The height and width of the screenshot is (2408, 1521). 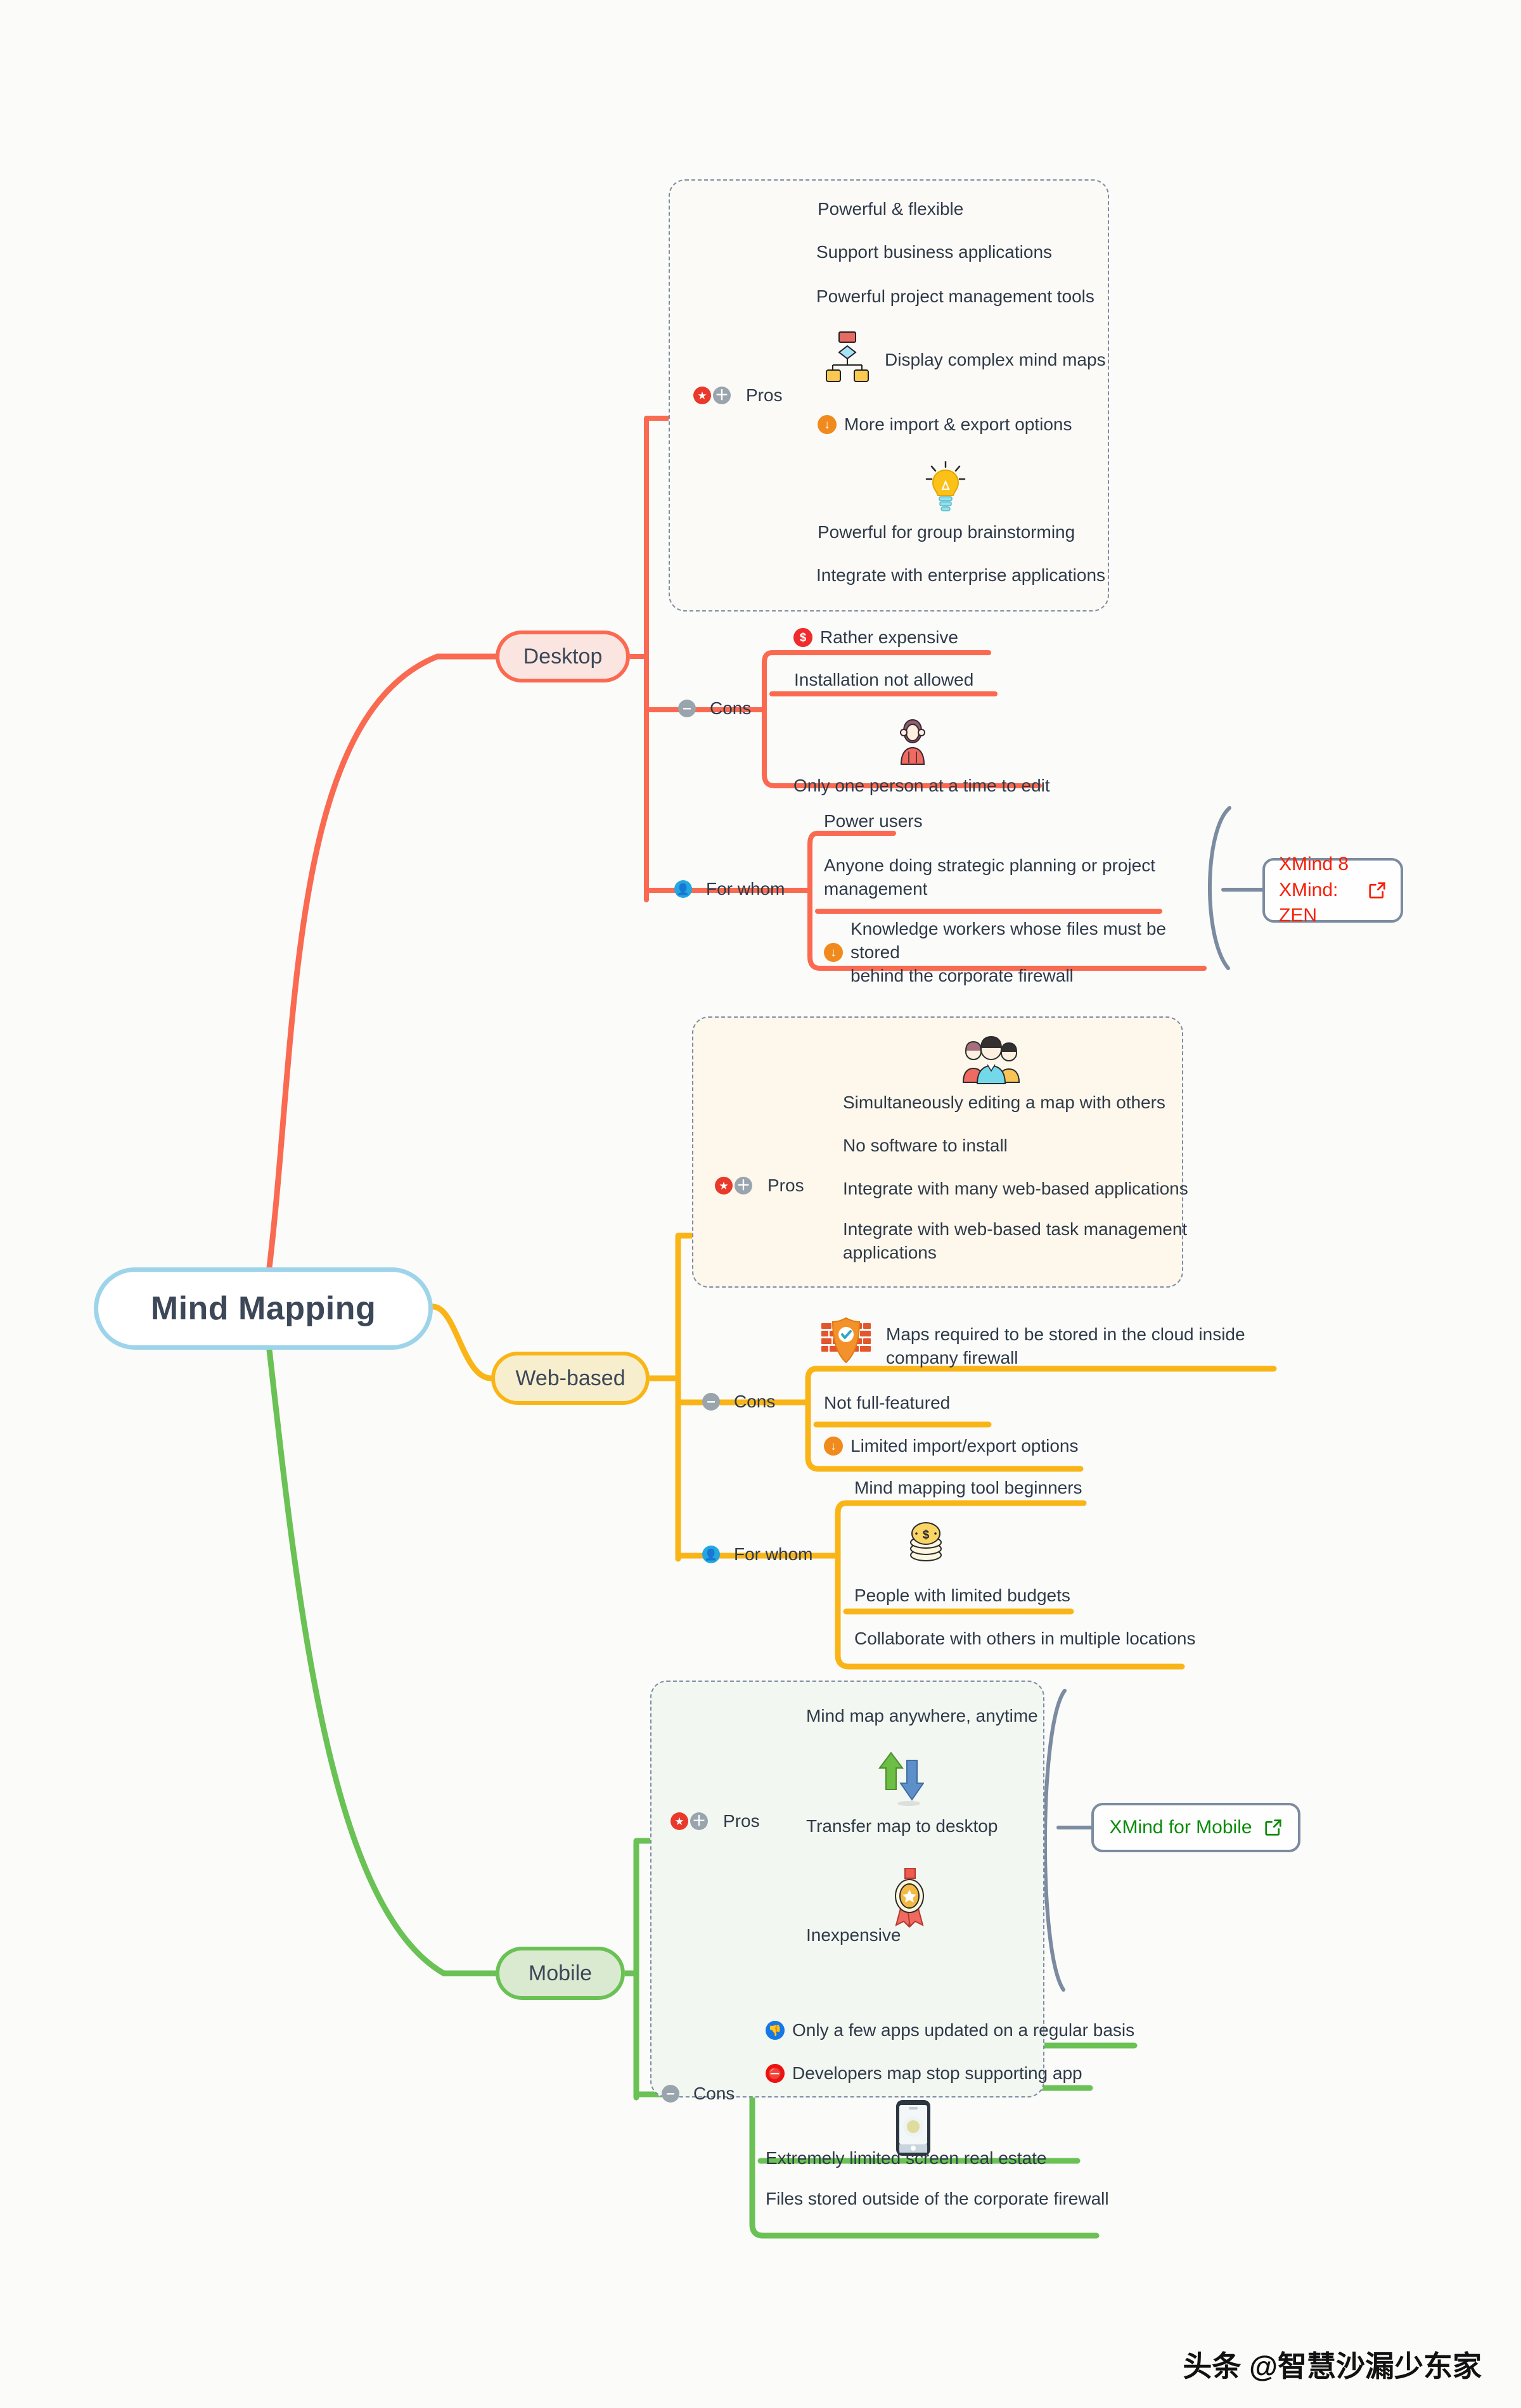 I want to click on leaf-mobile-cons-1: ⛔ Developers map stop supporting app, so click(x=924, y=2073).